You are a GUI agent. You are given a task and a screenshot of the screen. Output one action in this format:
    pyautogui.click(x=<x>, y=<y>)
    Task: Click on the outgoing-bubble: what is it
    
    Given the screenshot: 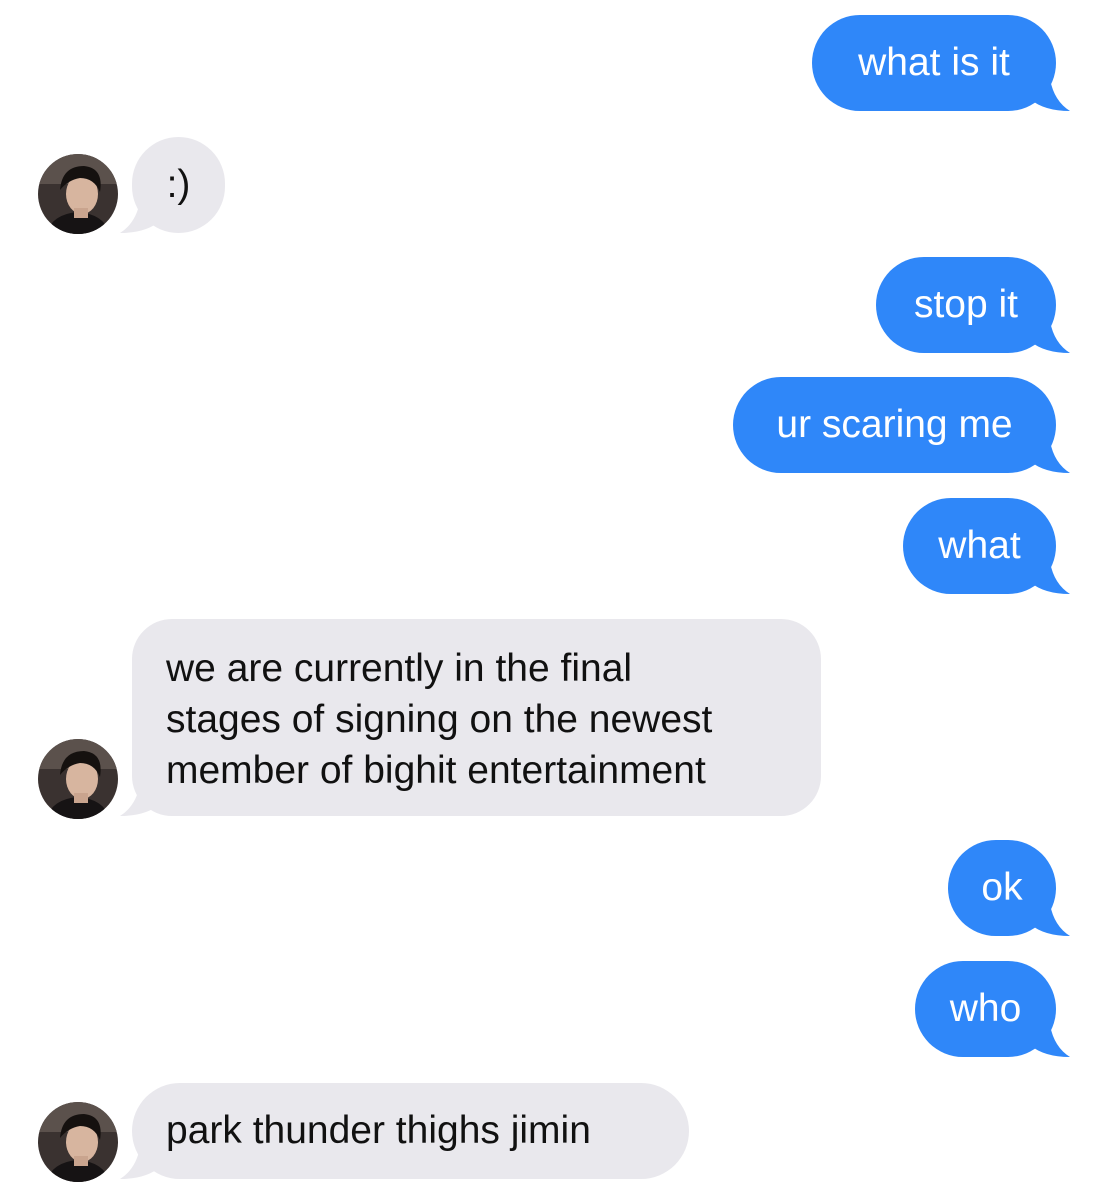 What is the action you would take?
    pyautogui.click(x=934, y=63)
    